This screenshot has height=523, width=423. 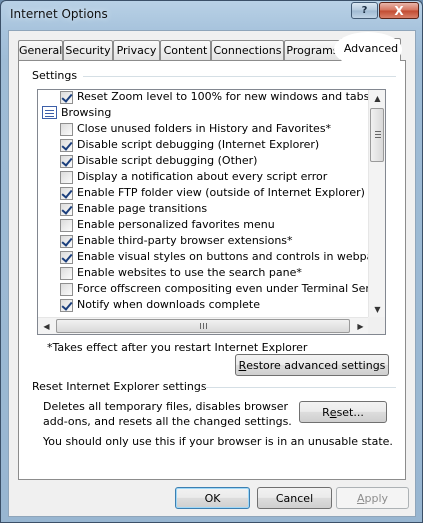 I want to click on list-item: Disable script debugging (Other), so click(x=203, y=161).